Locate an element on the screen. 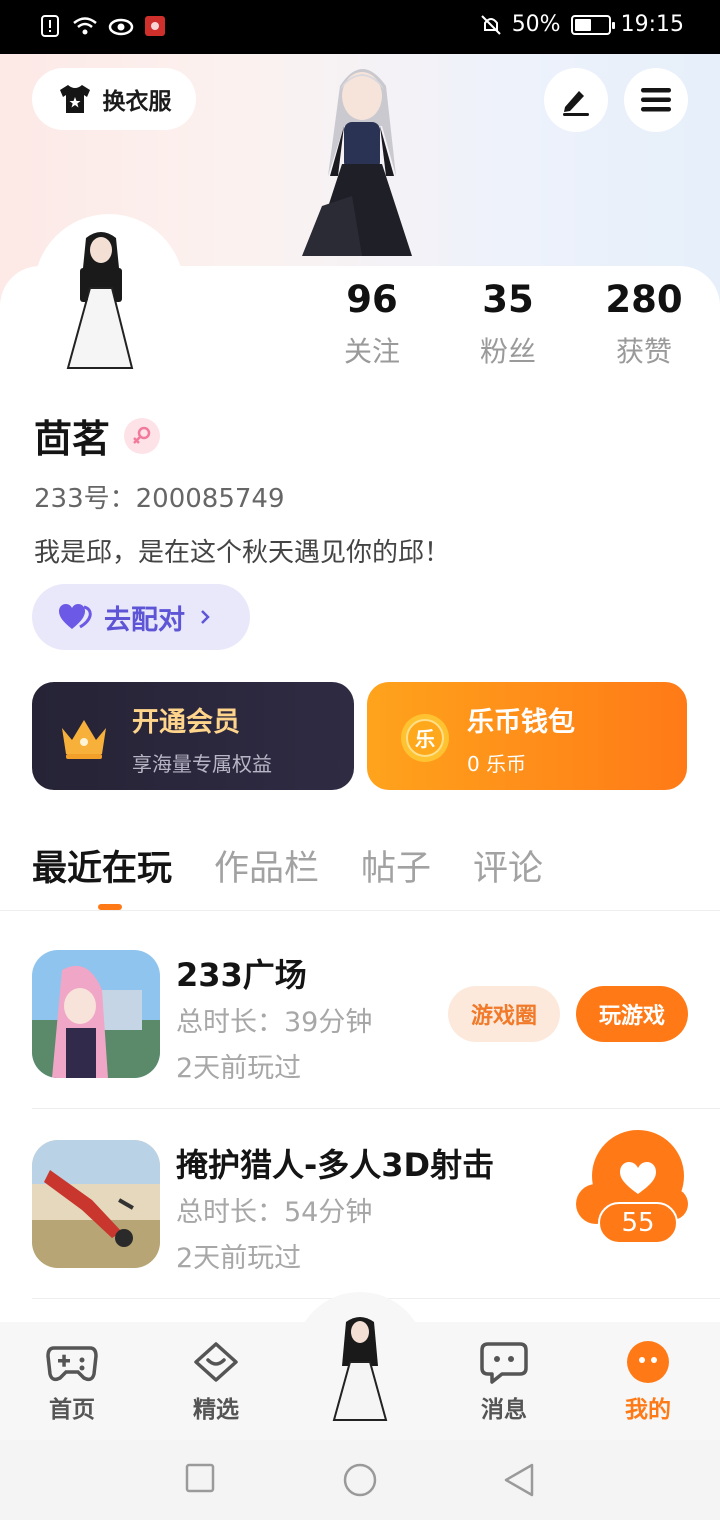  wifi-icon is located at coordinates (85, 26).